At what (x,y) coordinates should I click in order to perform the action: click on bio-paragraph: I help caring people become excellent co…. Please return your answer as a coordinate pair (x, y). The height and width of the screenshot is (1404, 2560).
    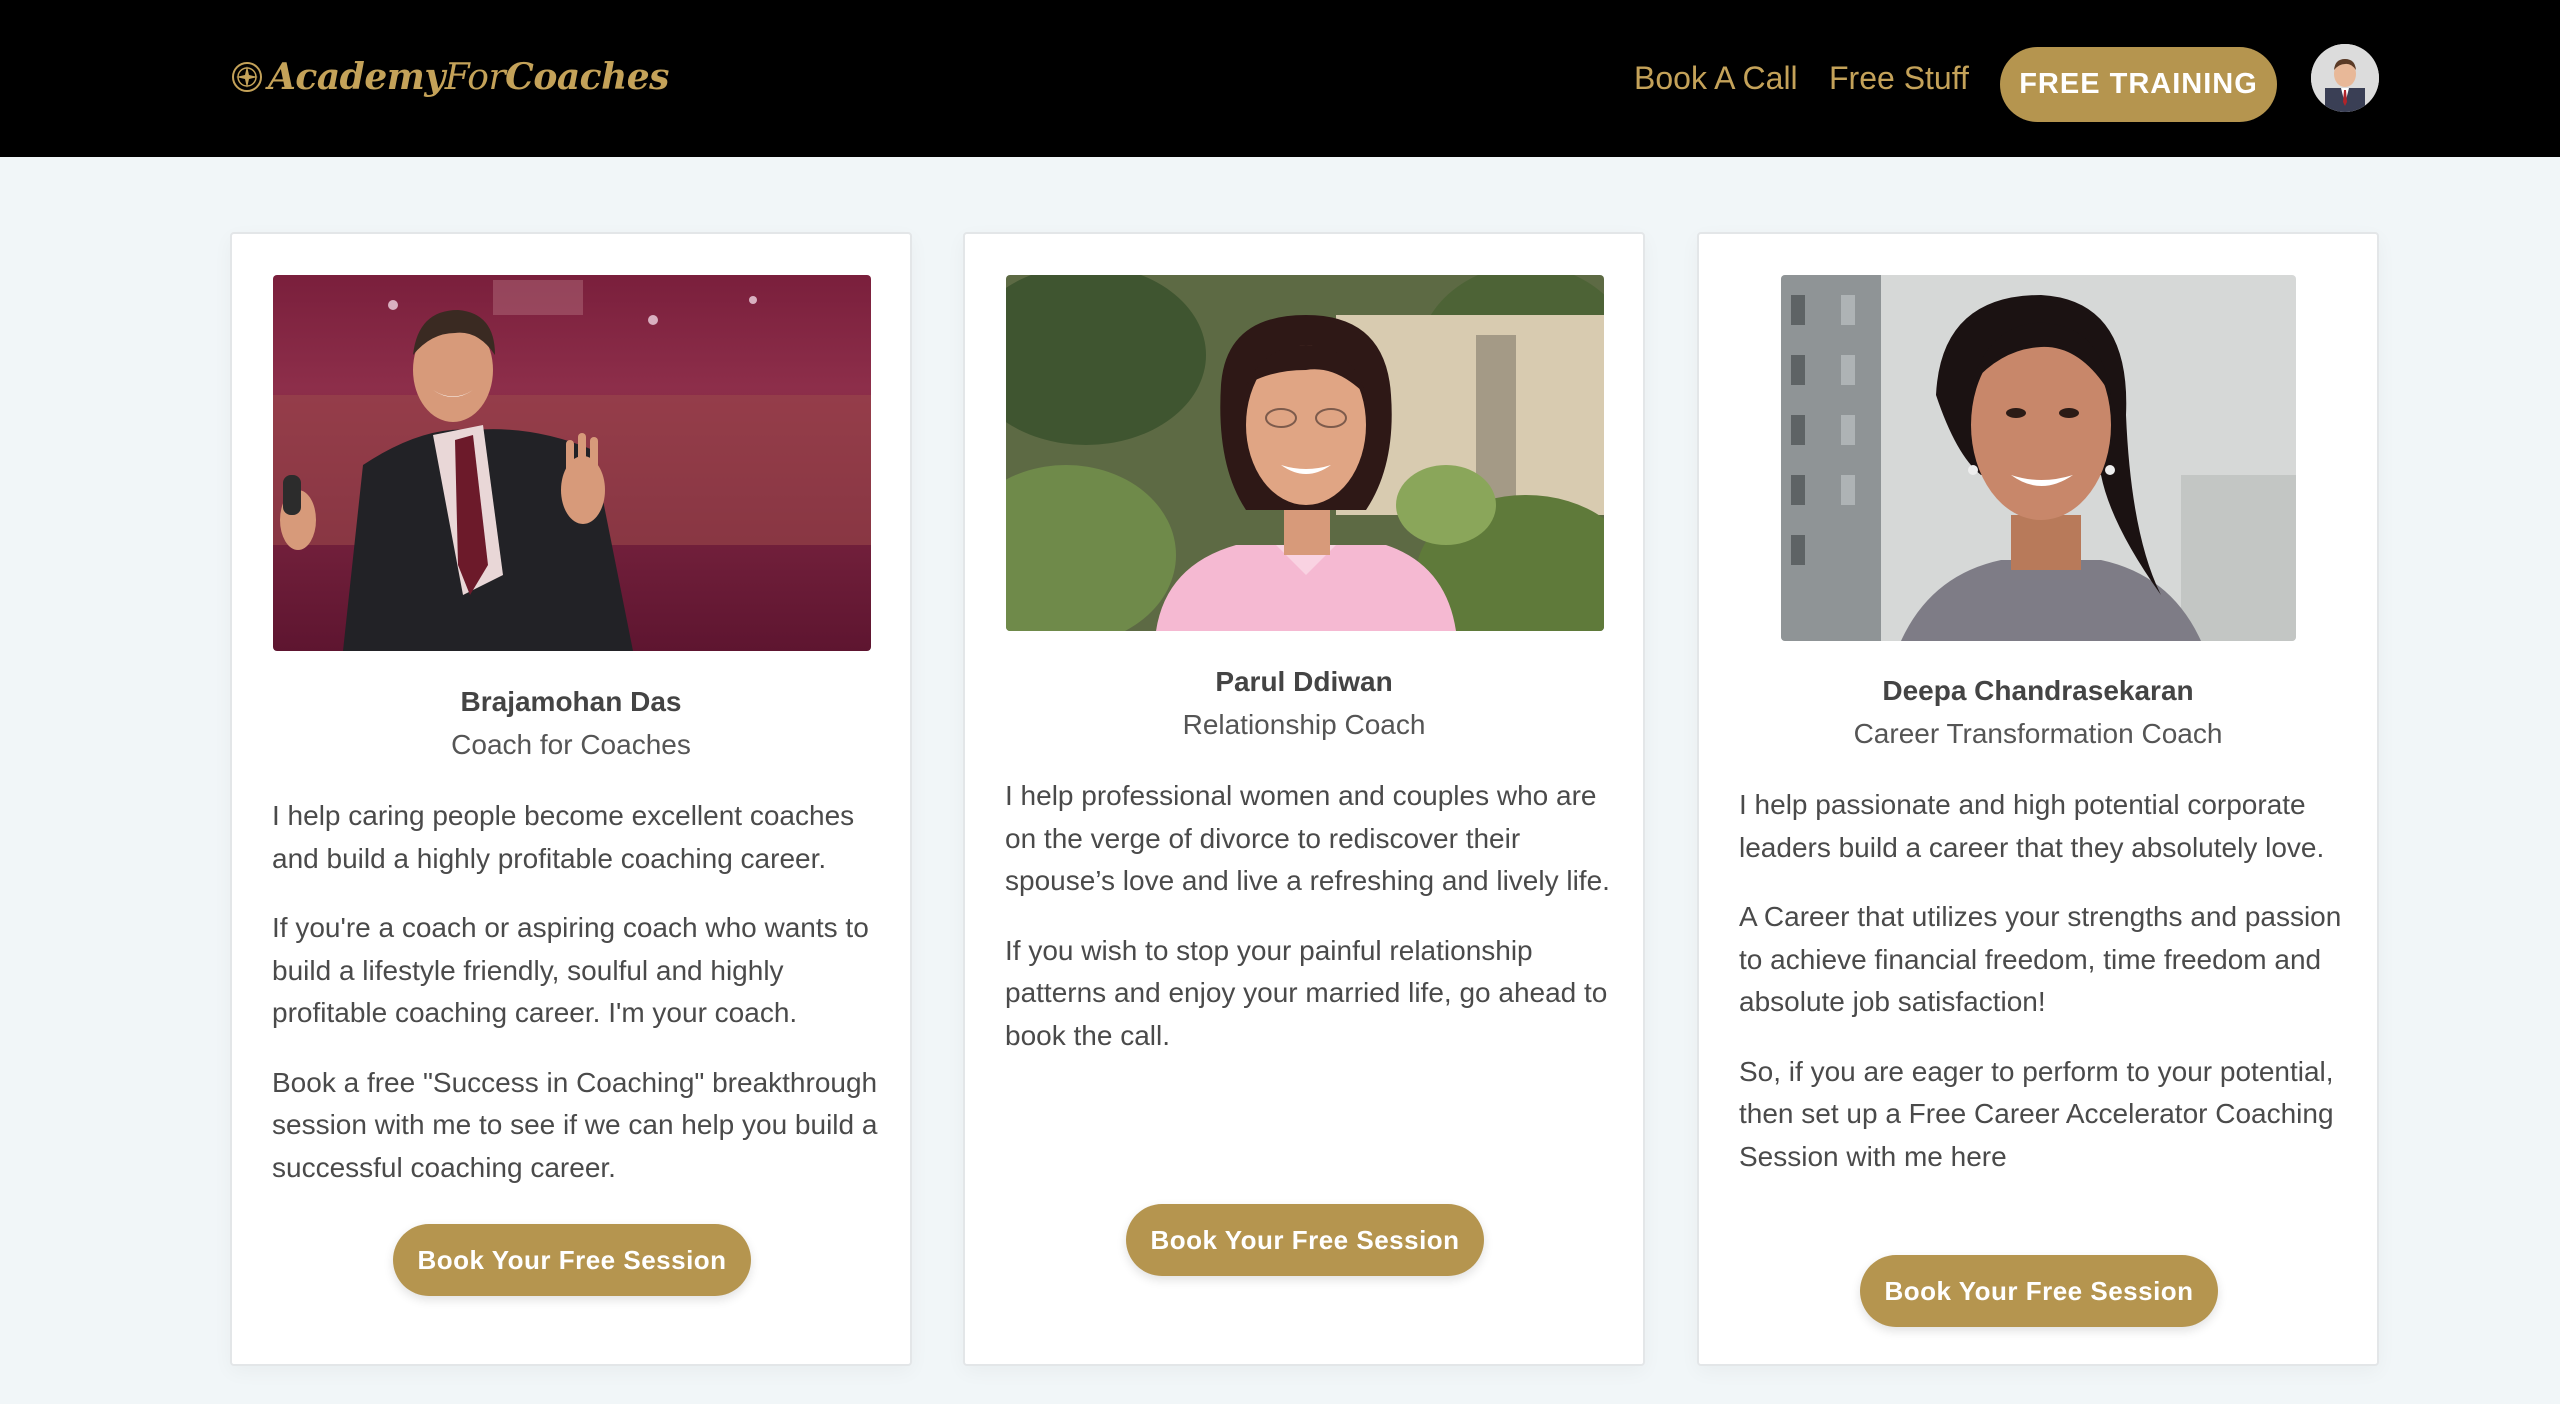
    Looking at the image, I should click on (563, 837).